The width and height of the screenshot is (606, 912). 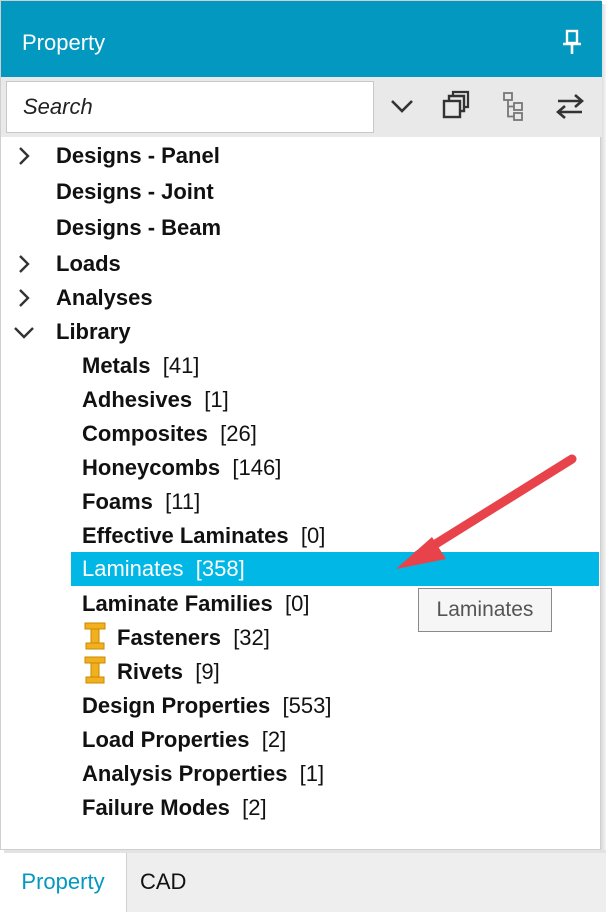 I want to click on tree-item-name: Composites, so click(x=145, y=433).